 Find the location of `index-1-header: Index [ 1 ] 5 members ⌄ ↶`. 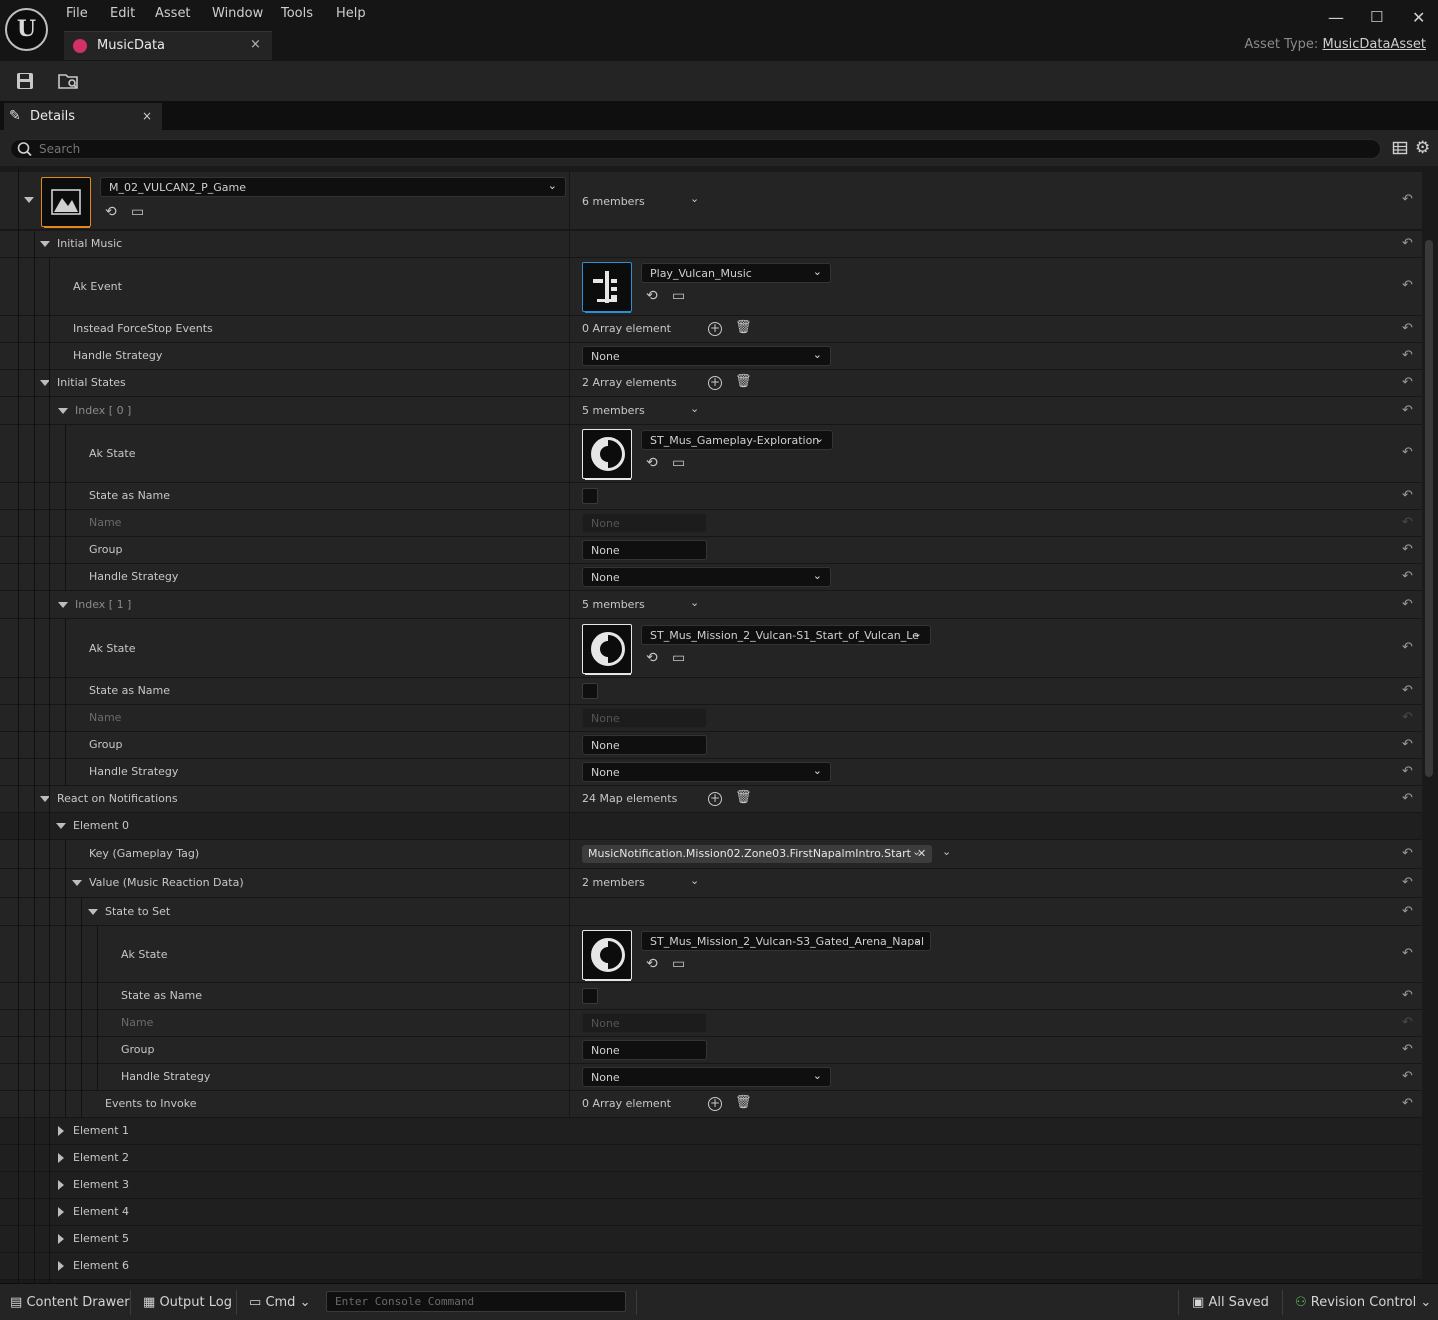

index-1-header: Index [ 1 ] 5 members ⌄ ↶ is located at coordinates (711, 605).